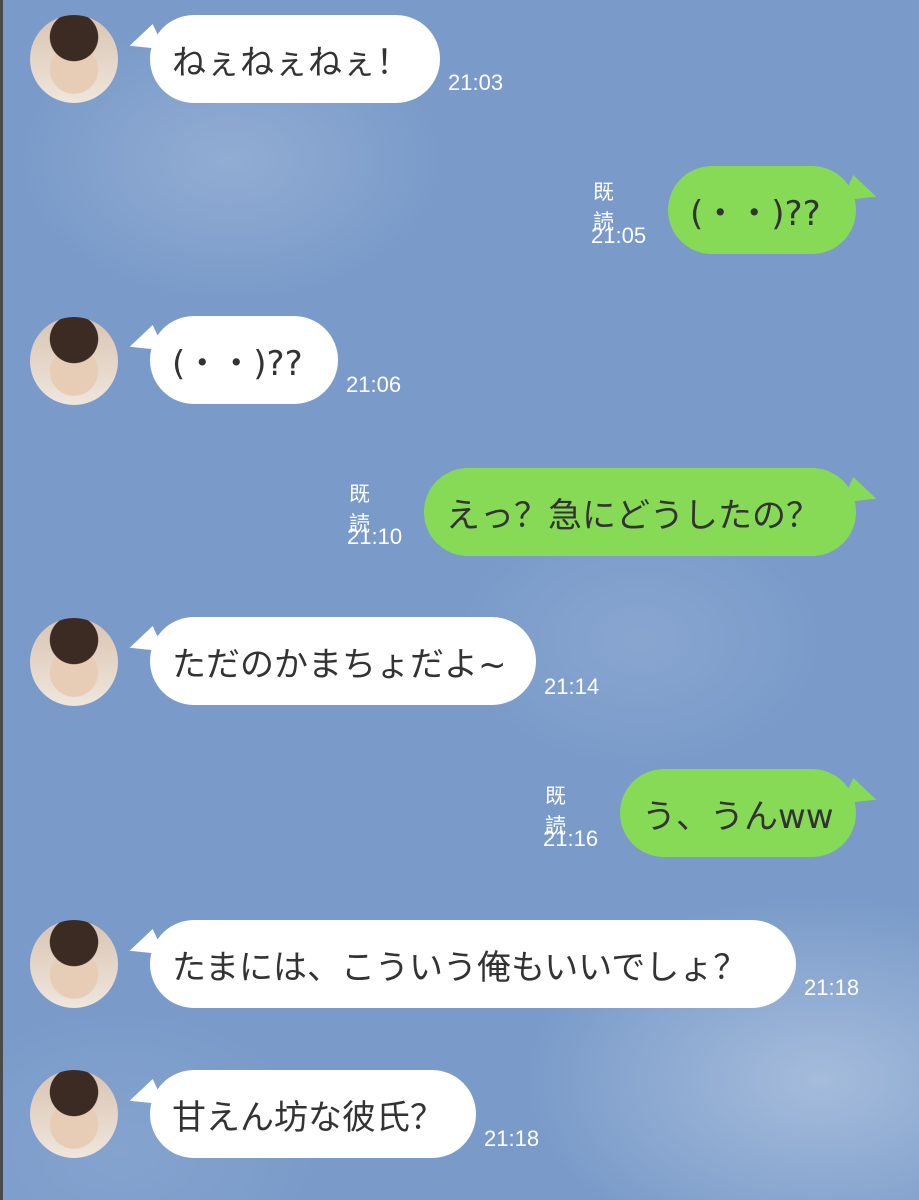 The image size is (919, 1200). I want to click on message-time: 21:03, so click(476, 82).